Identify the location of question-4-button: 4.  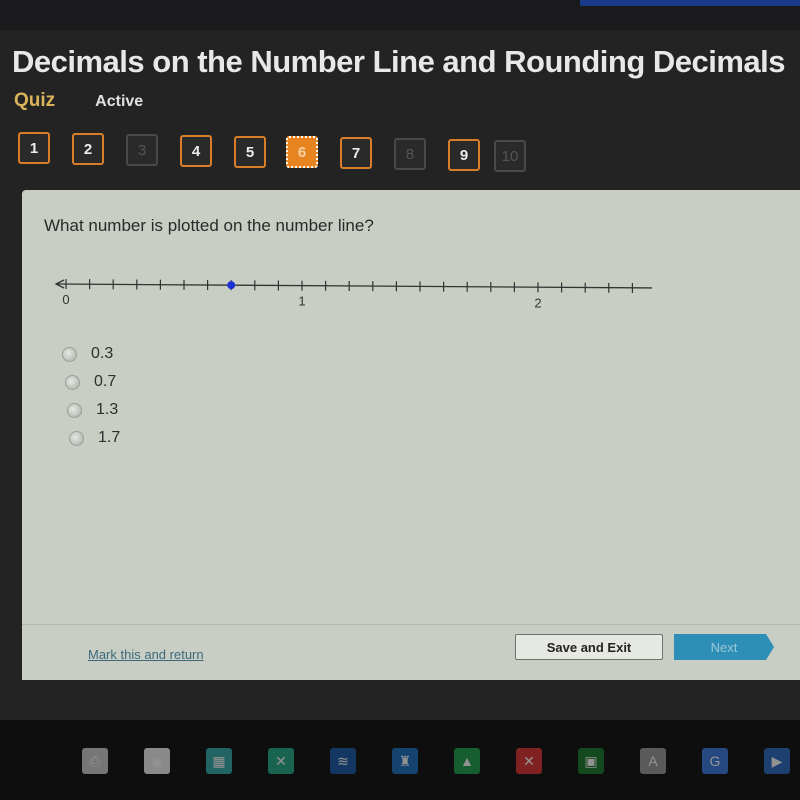
(196, 151).